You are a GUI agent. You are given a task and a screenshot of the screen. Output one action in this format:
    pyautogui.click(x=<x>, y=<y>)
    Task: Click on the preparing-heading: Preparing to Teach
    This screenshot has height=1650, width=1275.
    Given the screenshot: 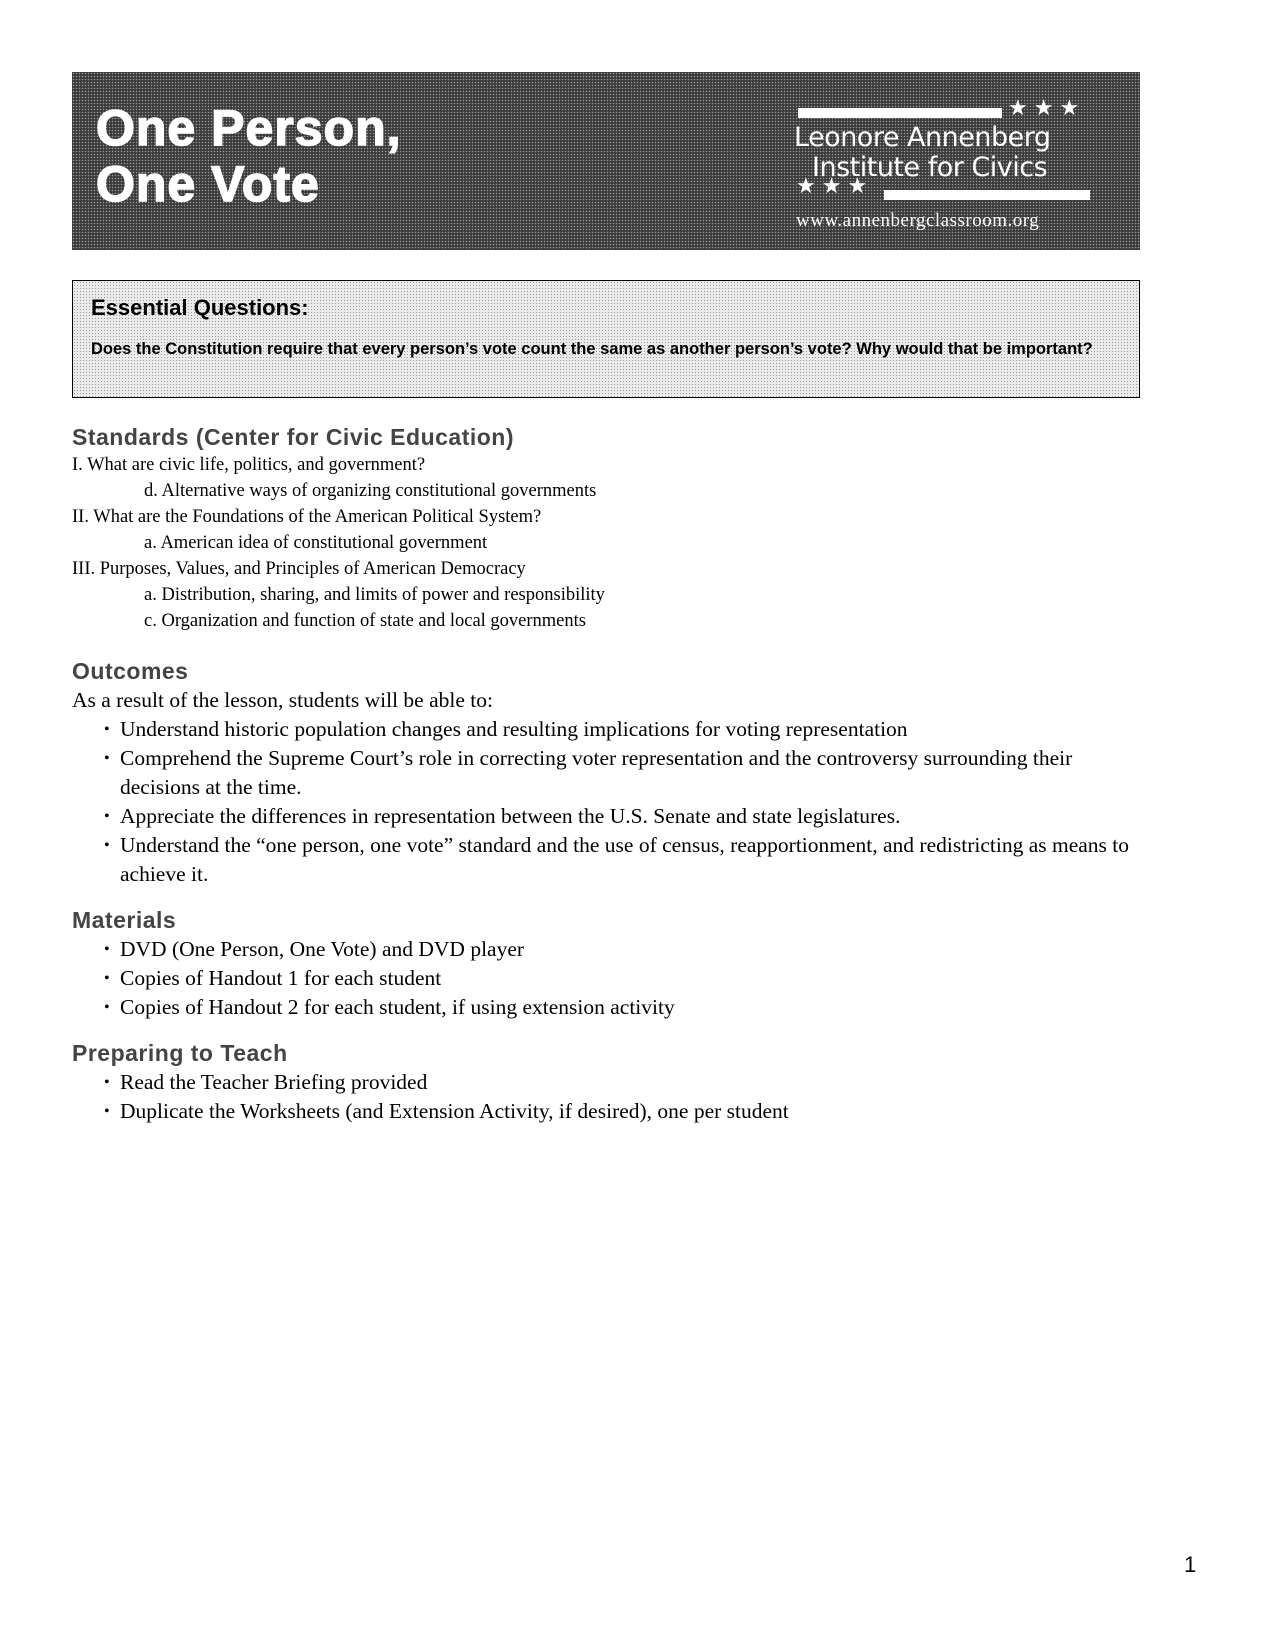 What is the action you would take?
    pyautogui.click(x=180, y=1053)
    